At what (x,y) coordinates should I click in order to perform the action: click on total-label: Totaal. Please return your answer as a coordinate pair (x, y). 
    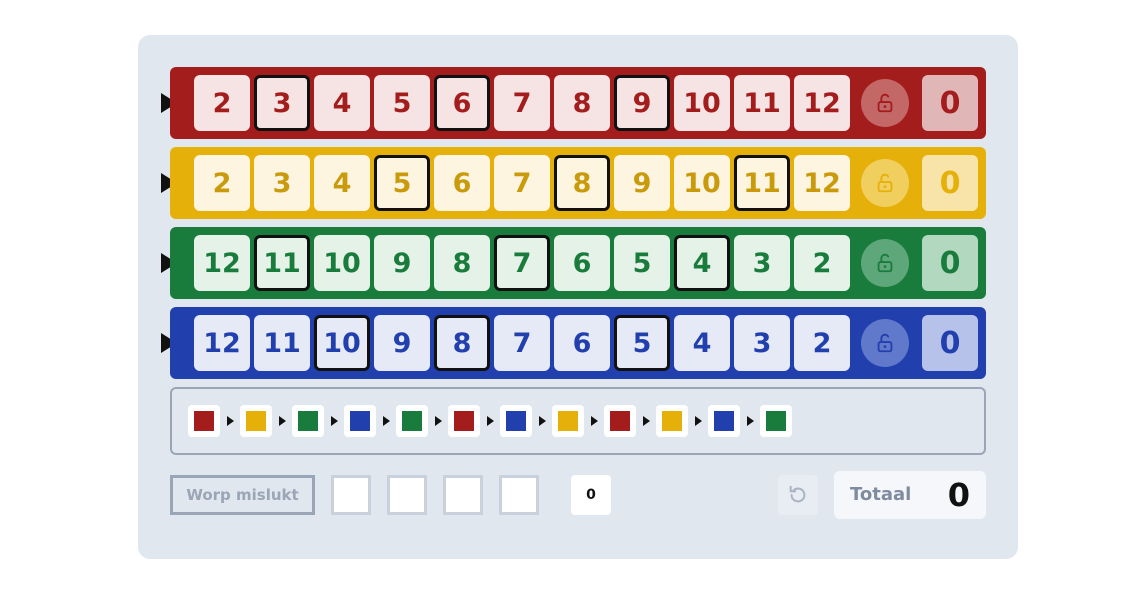
    Looking at the image, I should click on (881, 494).